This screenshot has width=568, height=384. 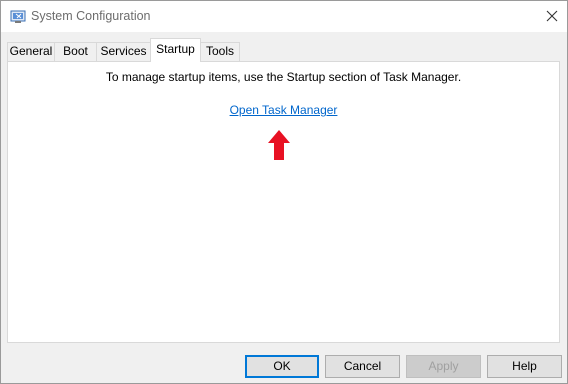 I want to click on apply-button: Apply, so click(x=443, y=366).